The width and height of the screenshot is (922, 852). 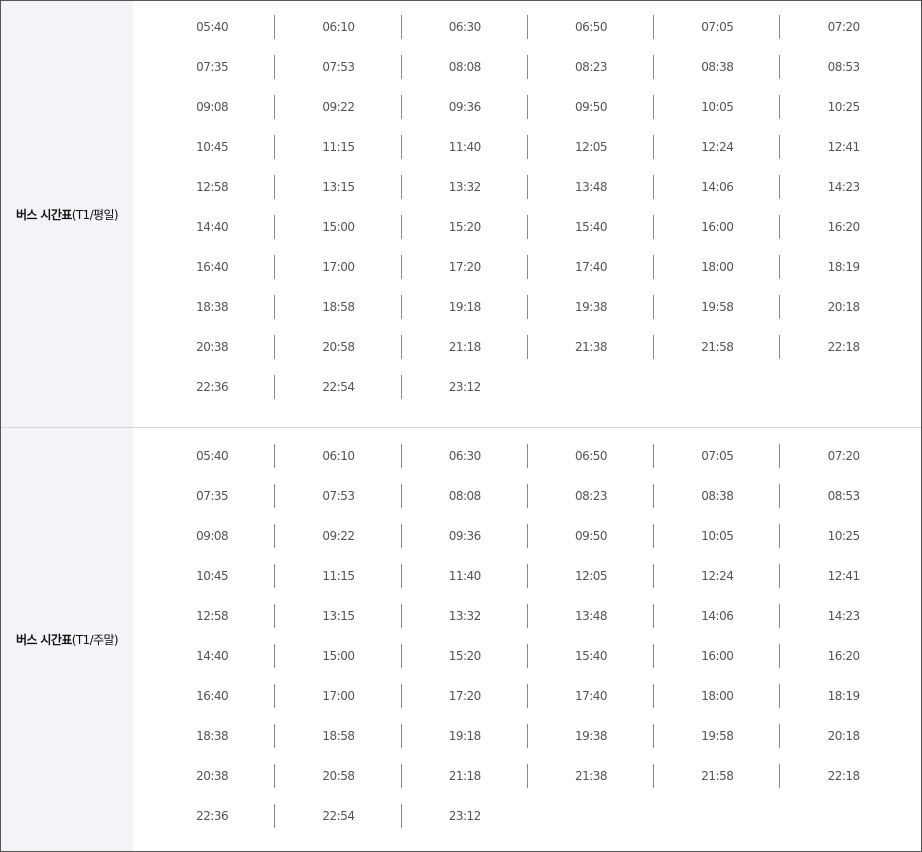 What do you see at coordinates (465, 456) in the screenshot?
I see `departure-time: 06:30` at bounding box center [465, 456].